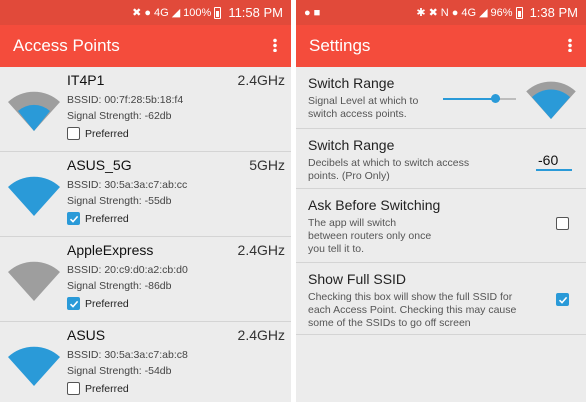 The width and height of the screenshot is (586, 402). Describe the element at coordinates (125, 100) in the screenshot. I see `ap-bssid: BSSID: 00:7f:28:5b:18:f4` at that location.